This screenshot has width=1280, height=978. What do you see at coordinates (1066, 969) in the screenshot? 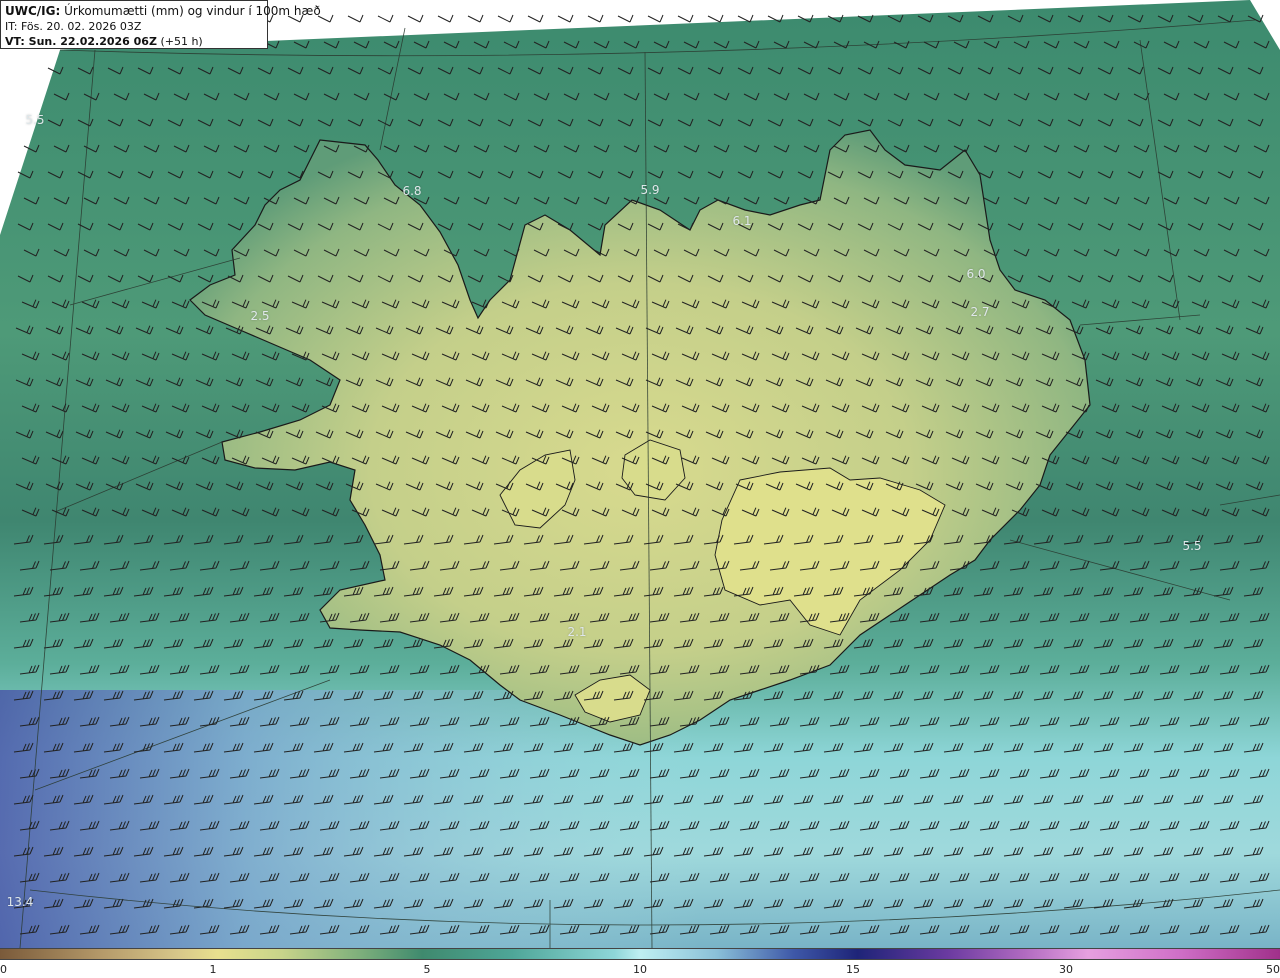
I see `colorbar-tick-30: 30` at bounding box center [1066, 969].